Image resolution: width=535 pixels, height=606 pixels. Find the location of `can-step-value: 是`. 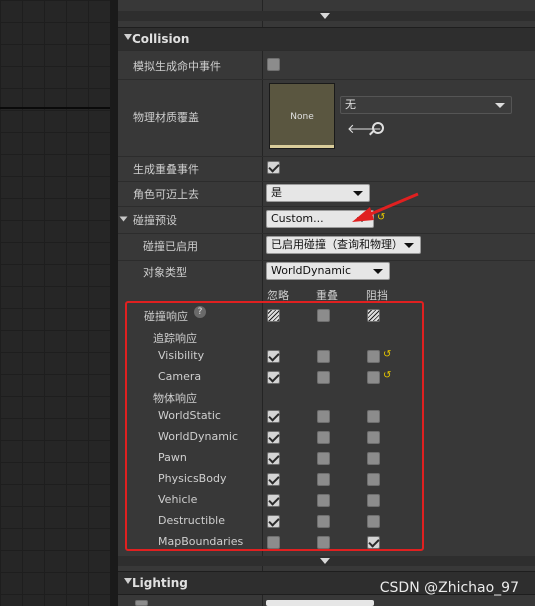

can-step-value: 是 is located at coordinates (276, 192).